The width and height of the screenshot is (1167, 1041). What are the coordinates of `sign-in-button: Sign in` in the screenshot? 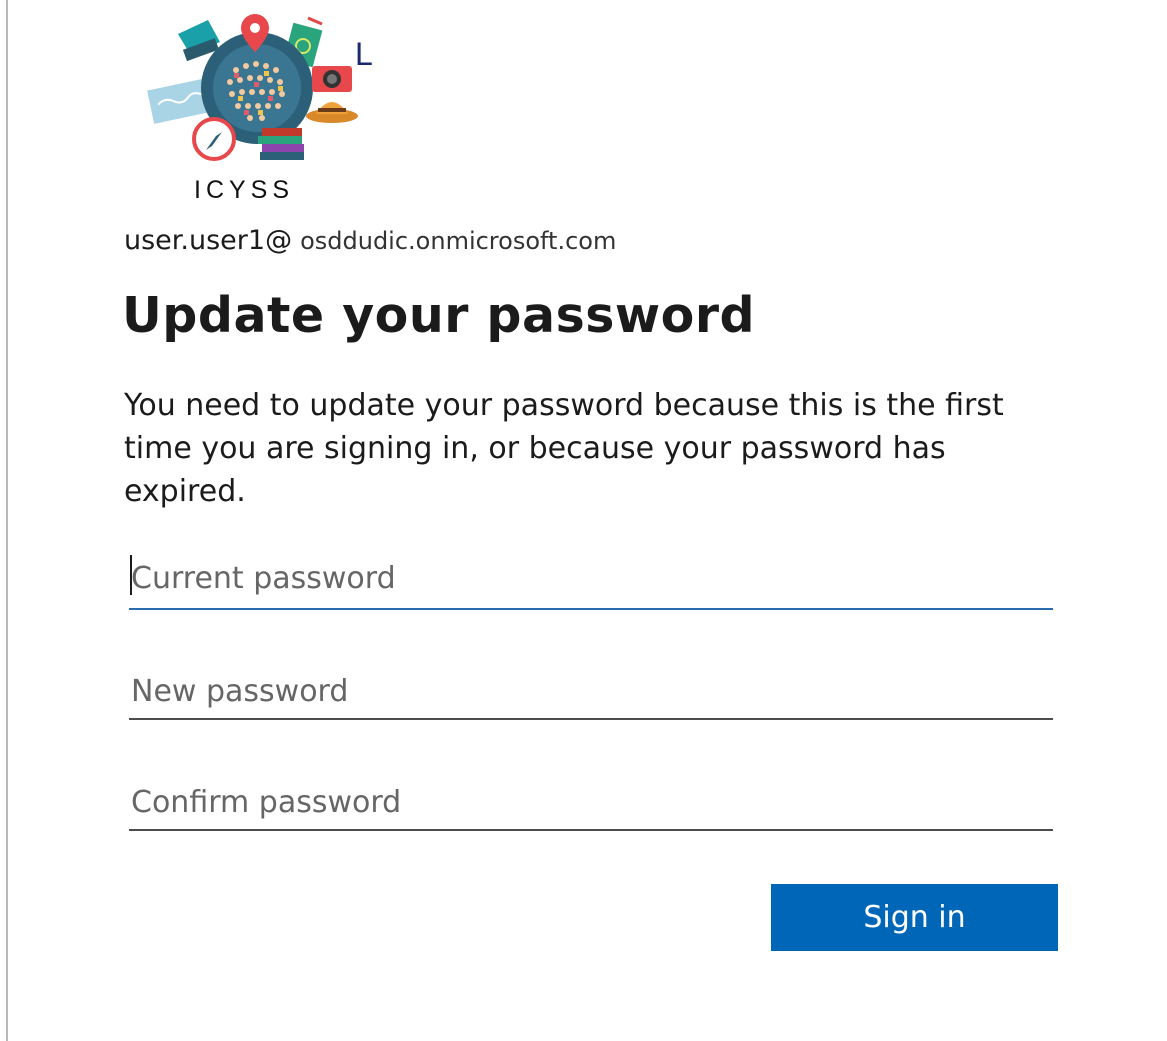 It's located at (914, 917).